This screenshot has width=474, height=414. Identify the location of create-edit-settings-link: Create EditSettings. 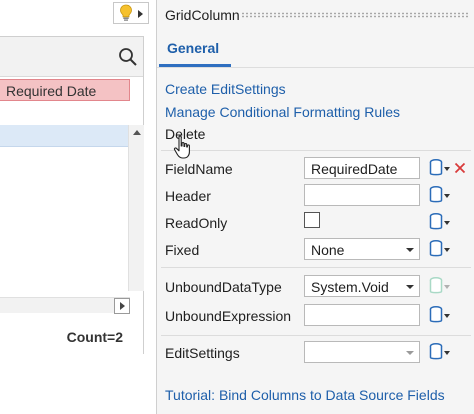
(225, 89).